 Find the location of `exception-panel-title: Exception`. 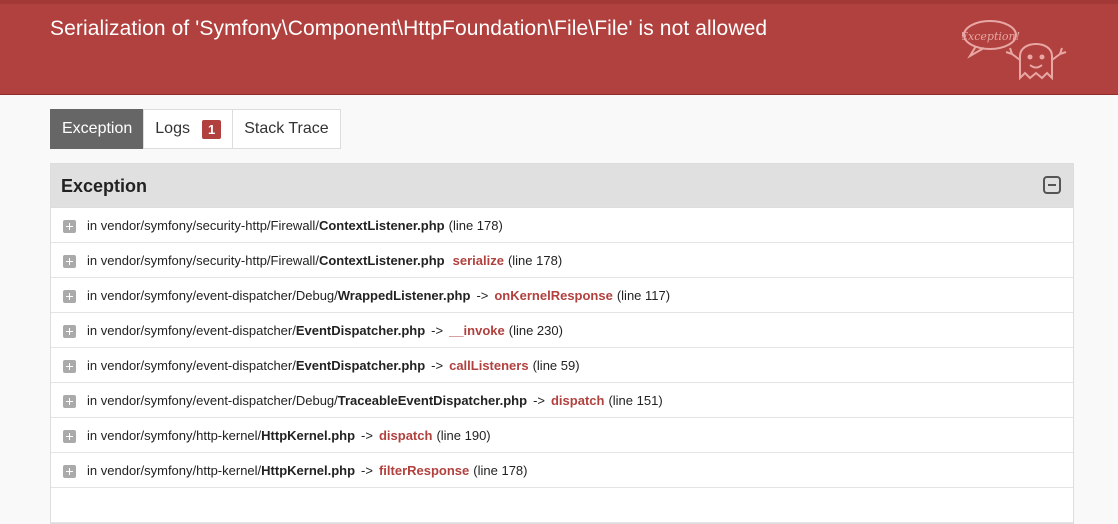

exception-panel-title: Exception is located at coordinates (104, 186).